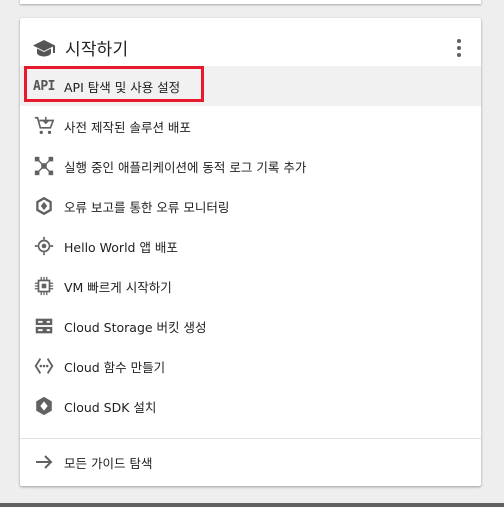 Image resolution: width=504 pixels, height=507 pixels. What do you see at coordinates (147, 207) in the screenshot?
I see `list-item-label: 오류 보고를 통한 오류 모니터링` at bounding box center [147, 207].